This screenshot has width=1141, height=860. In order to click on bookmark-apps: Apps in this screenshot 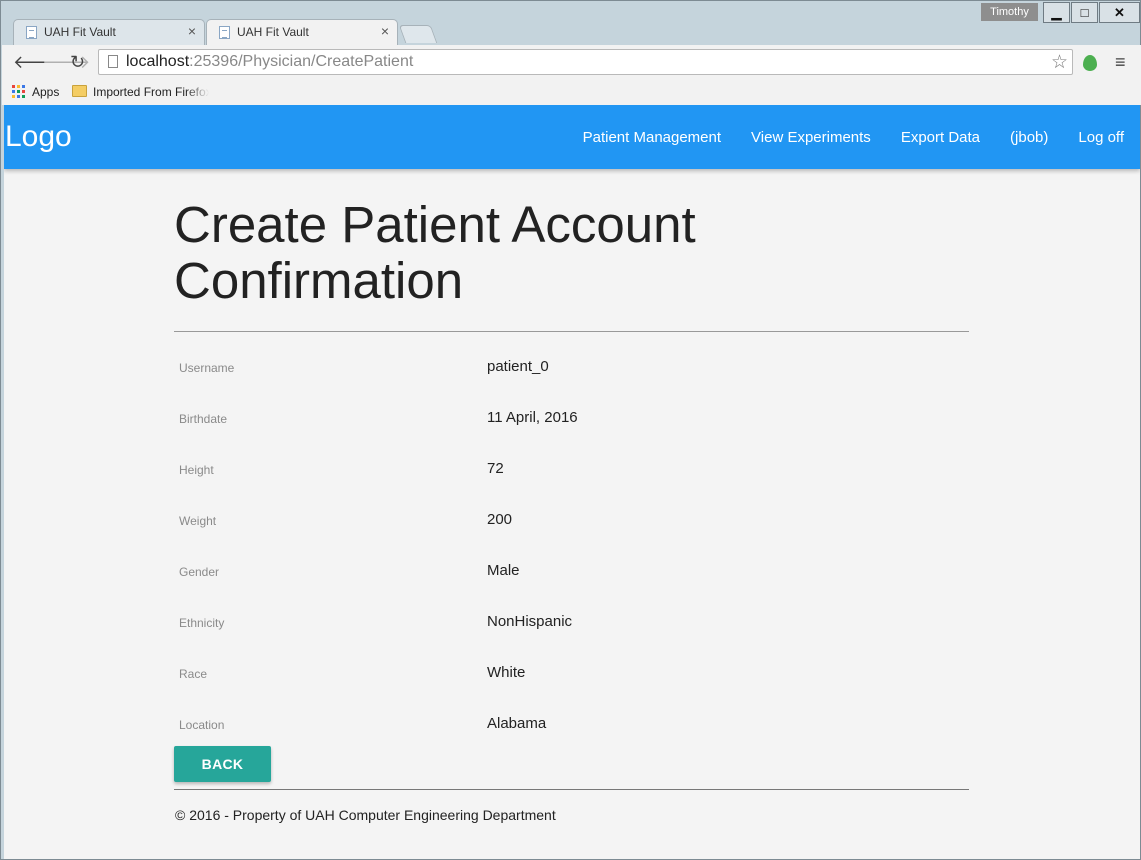, I will do `click(45, 92)`.